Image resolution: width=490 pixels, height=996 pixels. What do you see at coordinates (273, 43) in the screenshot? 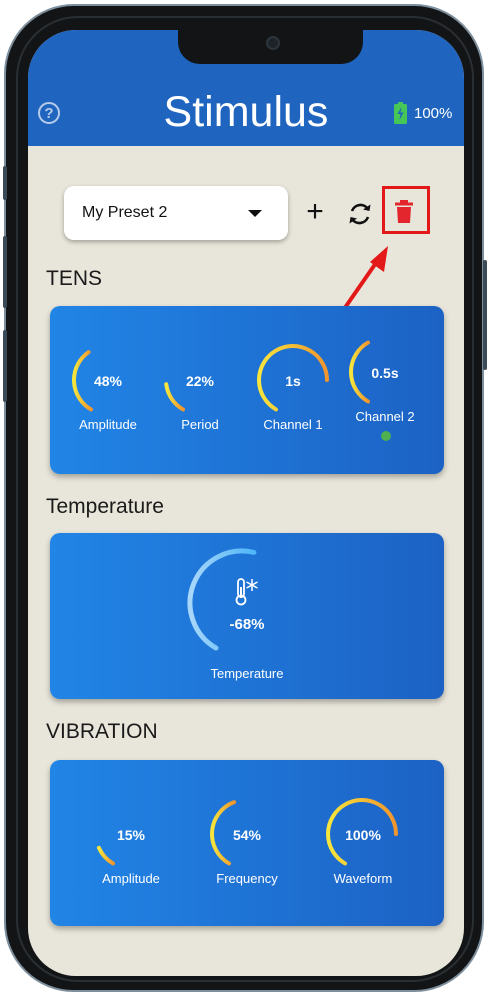
I see `camera-icon` at bounding box center [273, 43].